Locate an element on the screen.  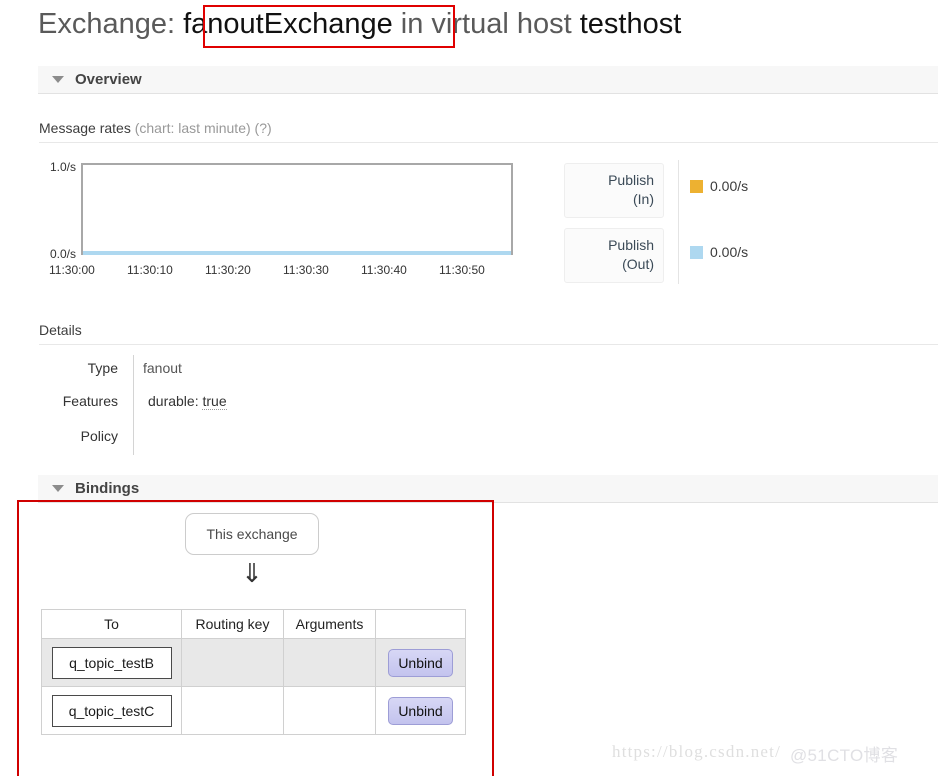
bindings-col-actions is located at coordinates (420, 624).